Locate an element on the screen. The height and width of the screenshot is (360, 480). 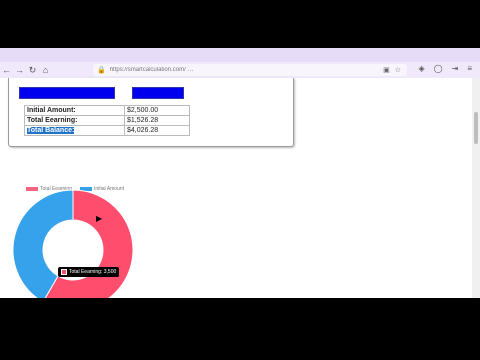
account-icon: ◯ is located at coordinates (438, 68).